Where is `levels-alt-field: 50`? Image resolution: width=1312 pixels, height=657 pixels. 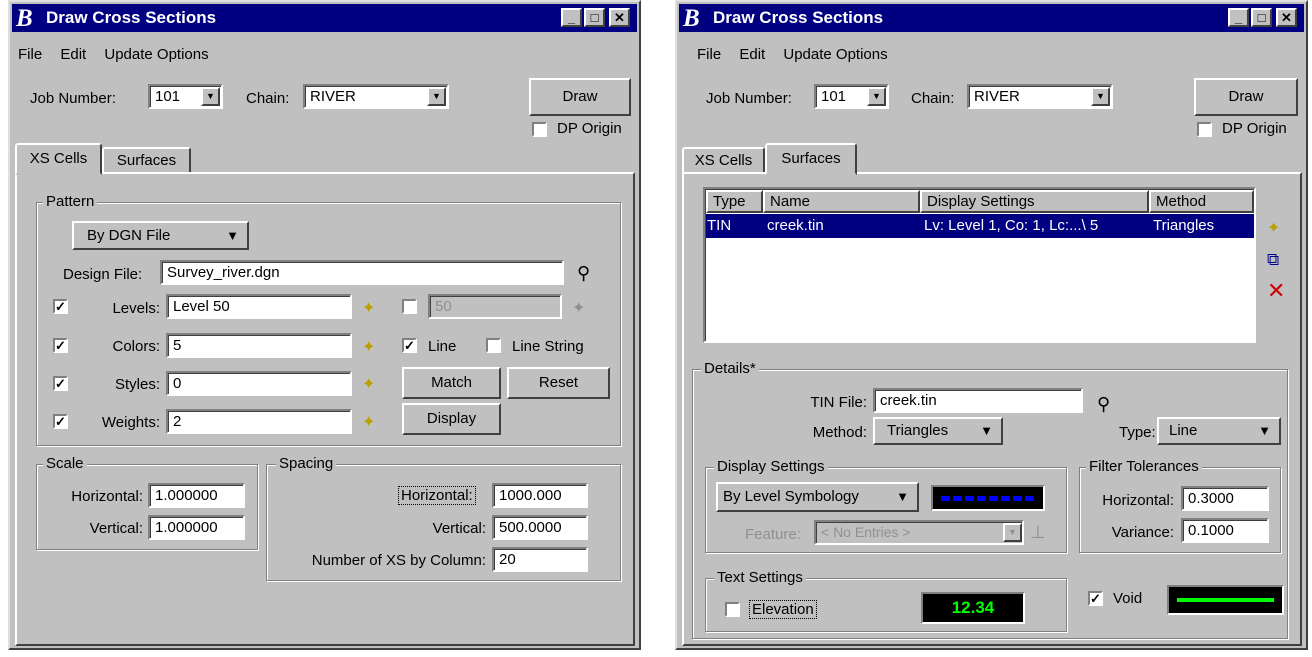 levels-alt-field: 50 is located at coordinates (495, 306).